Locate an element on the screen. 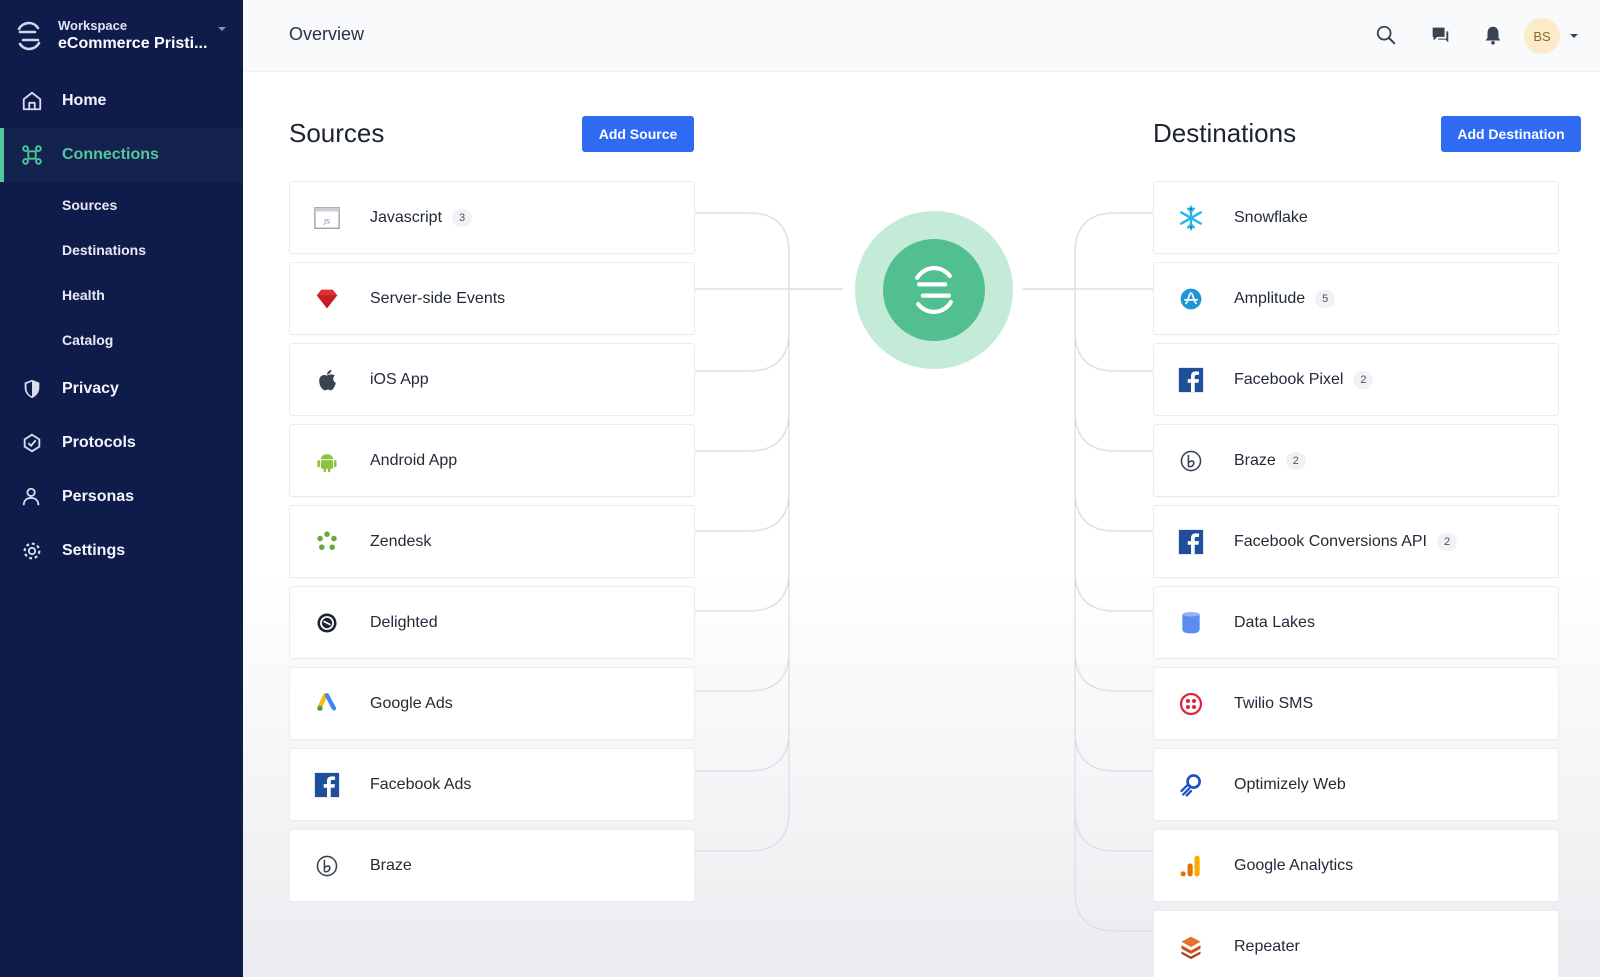 This screenshot has width=1600, height=977. count-badge: 3 is located at coordinates (462, 217).